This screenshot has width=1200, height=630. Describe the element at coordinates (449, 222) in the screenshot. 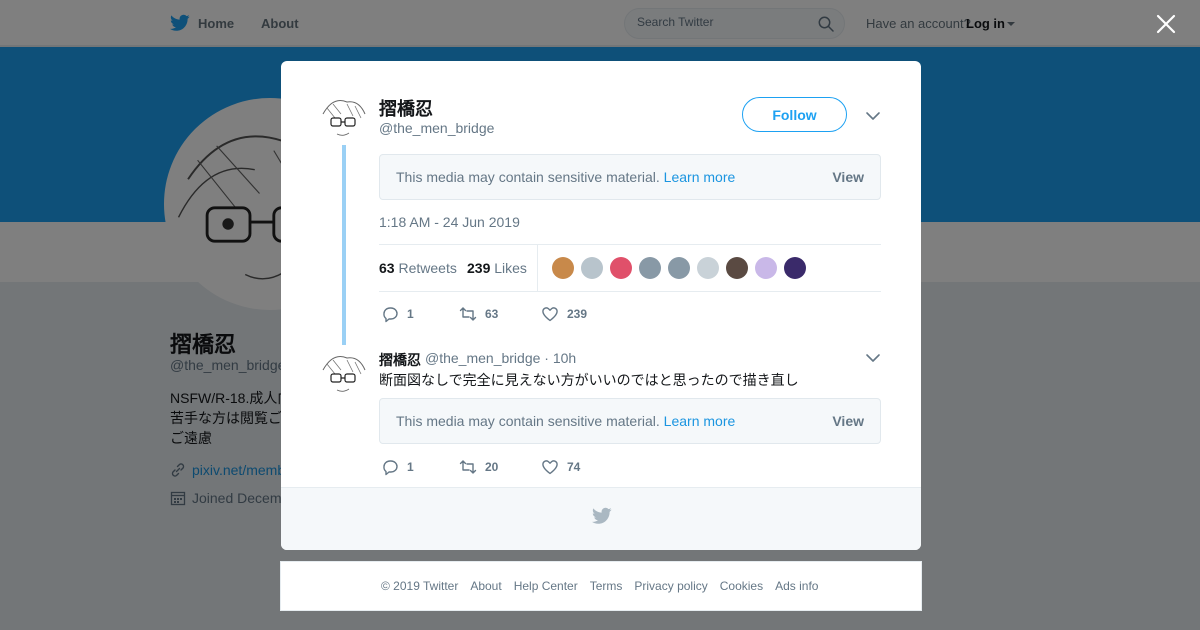

I see `tweet-timestamp: 1:18 AM - 24 Jun 2019` at that location.